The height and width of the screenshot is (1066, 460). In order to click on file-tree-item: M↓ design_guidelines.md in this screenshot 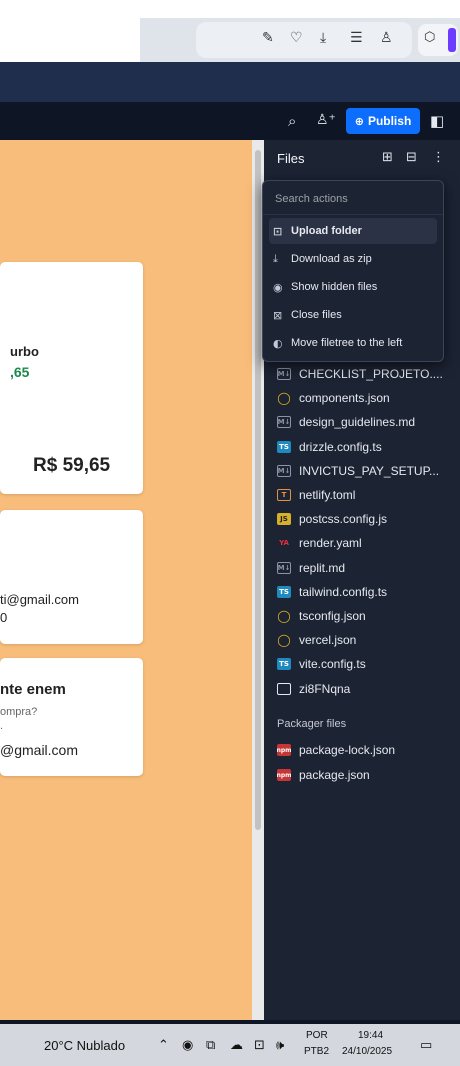, I will do `click(346, 422)`.